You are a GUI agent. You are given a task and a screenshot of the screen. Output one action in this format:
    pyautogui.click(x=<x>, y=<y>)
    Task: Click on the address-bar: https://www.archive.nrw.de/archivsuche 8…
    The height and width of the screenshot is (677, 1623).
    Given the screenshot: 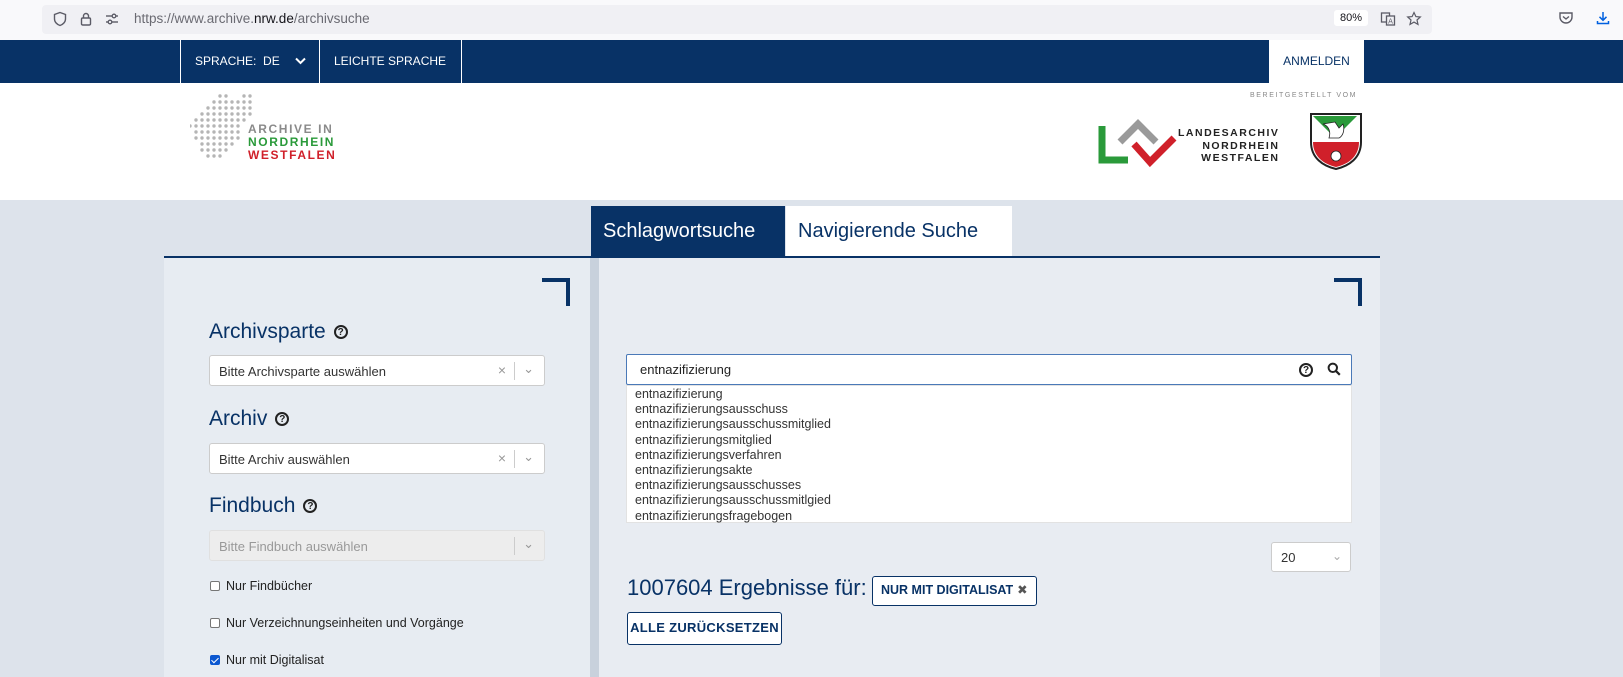 What is the action you would take?
    pyautogui.click(x=737, y=19)
    